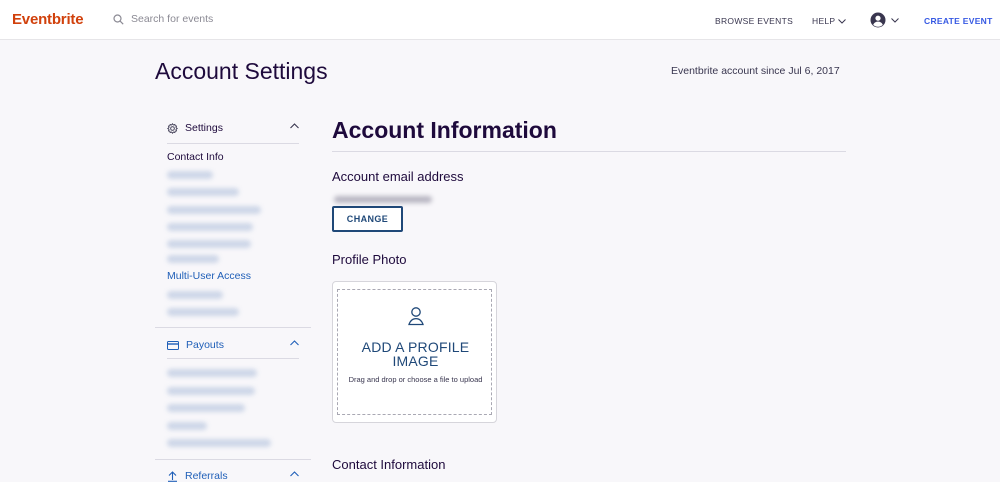  What do you see at coordinates (367, 219) in the screenshot?
I see `change-email-button: CHANGE` at bounding box center [367, 219].